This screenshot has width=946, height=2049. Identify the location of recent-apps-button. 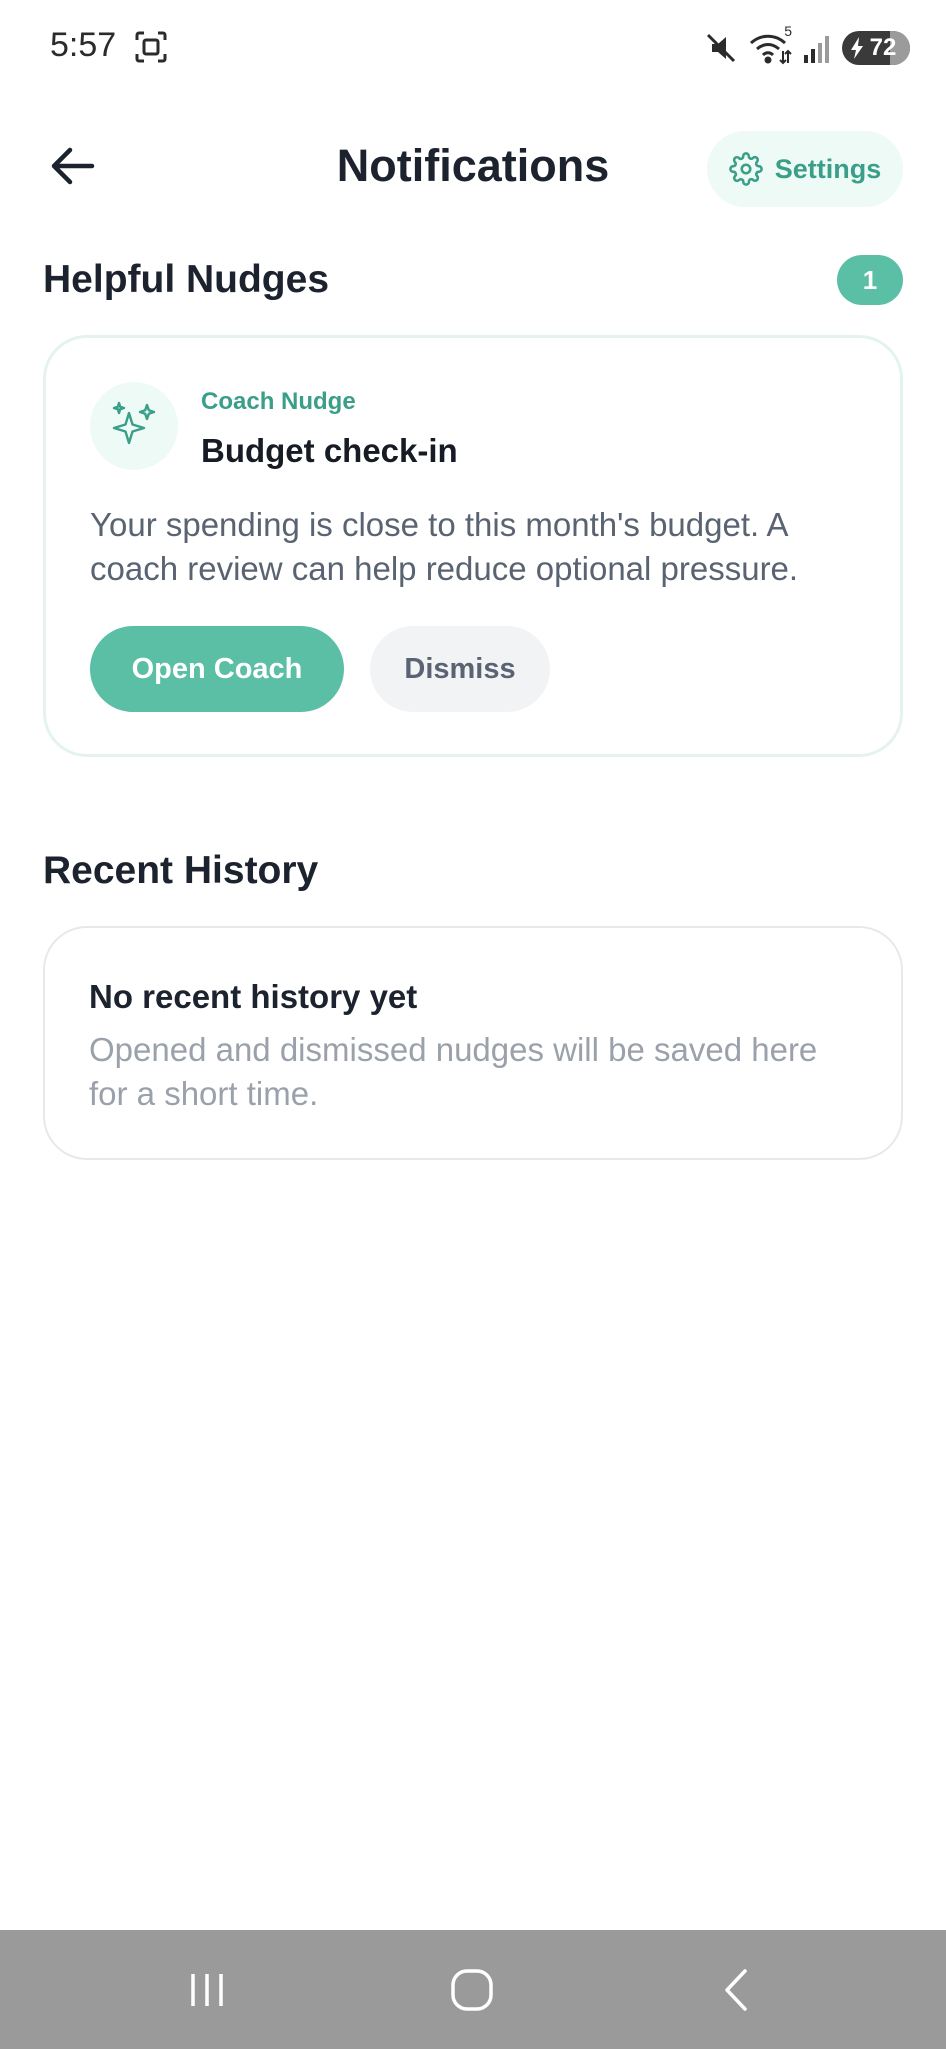
(207, 1989).